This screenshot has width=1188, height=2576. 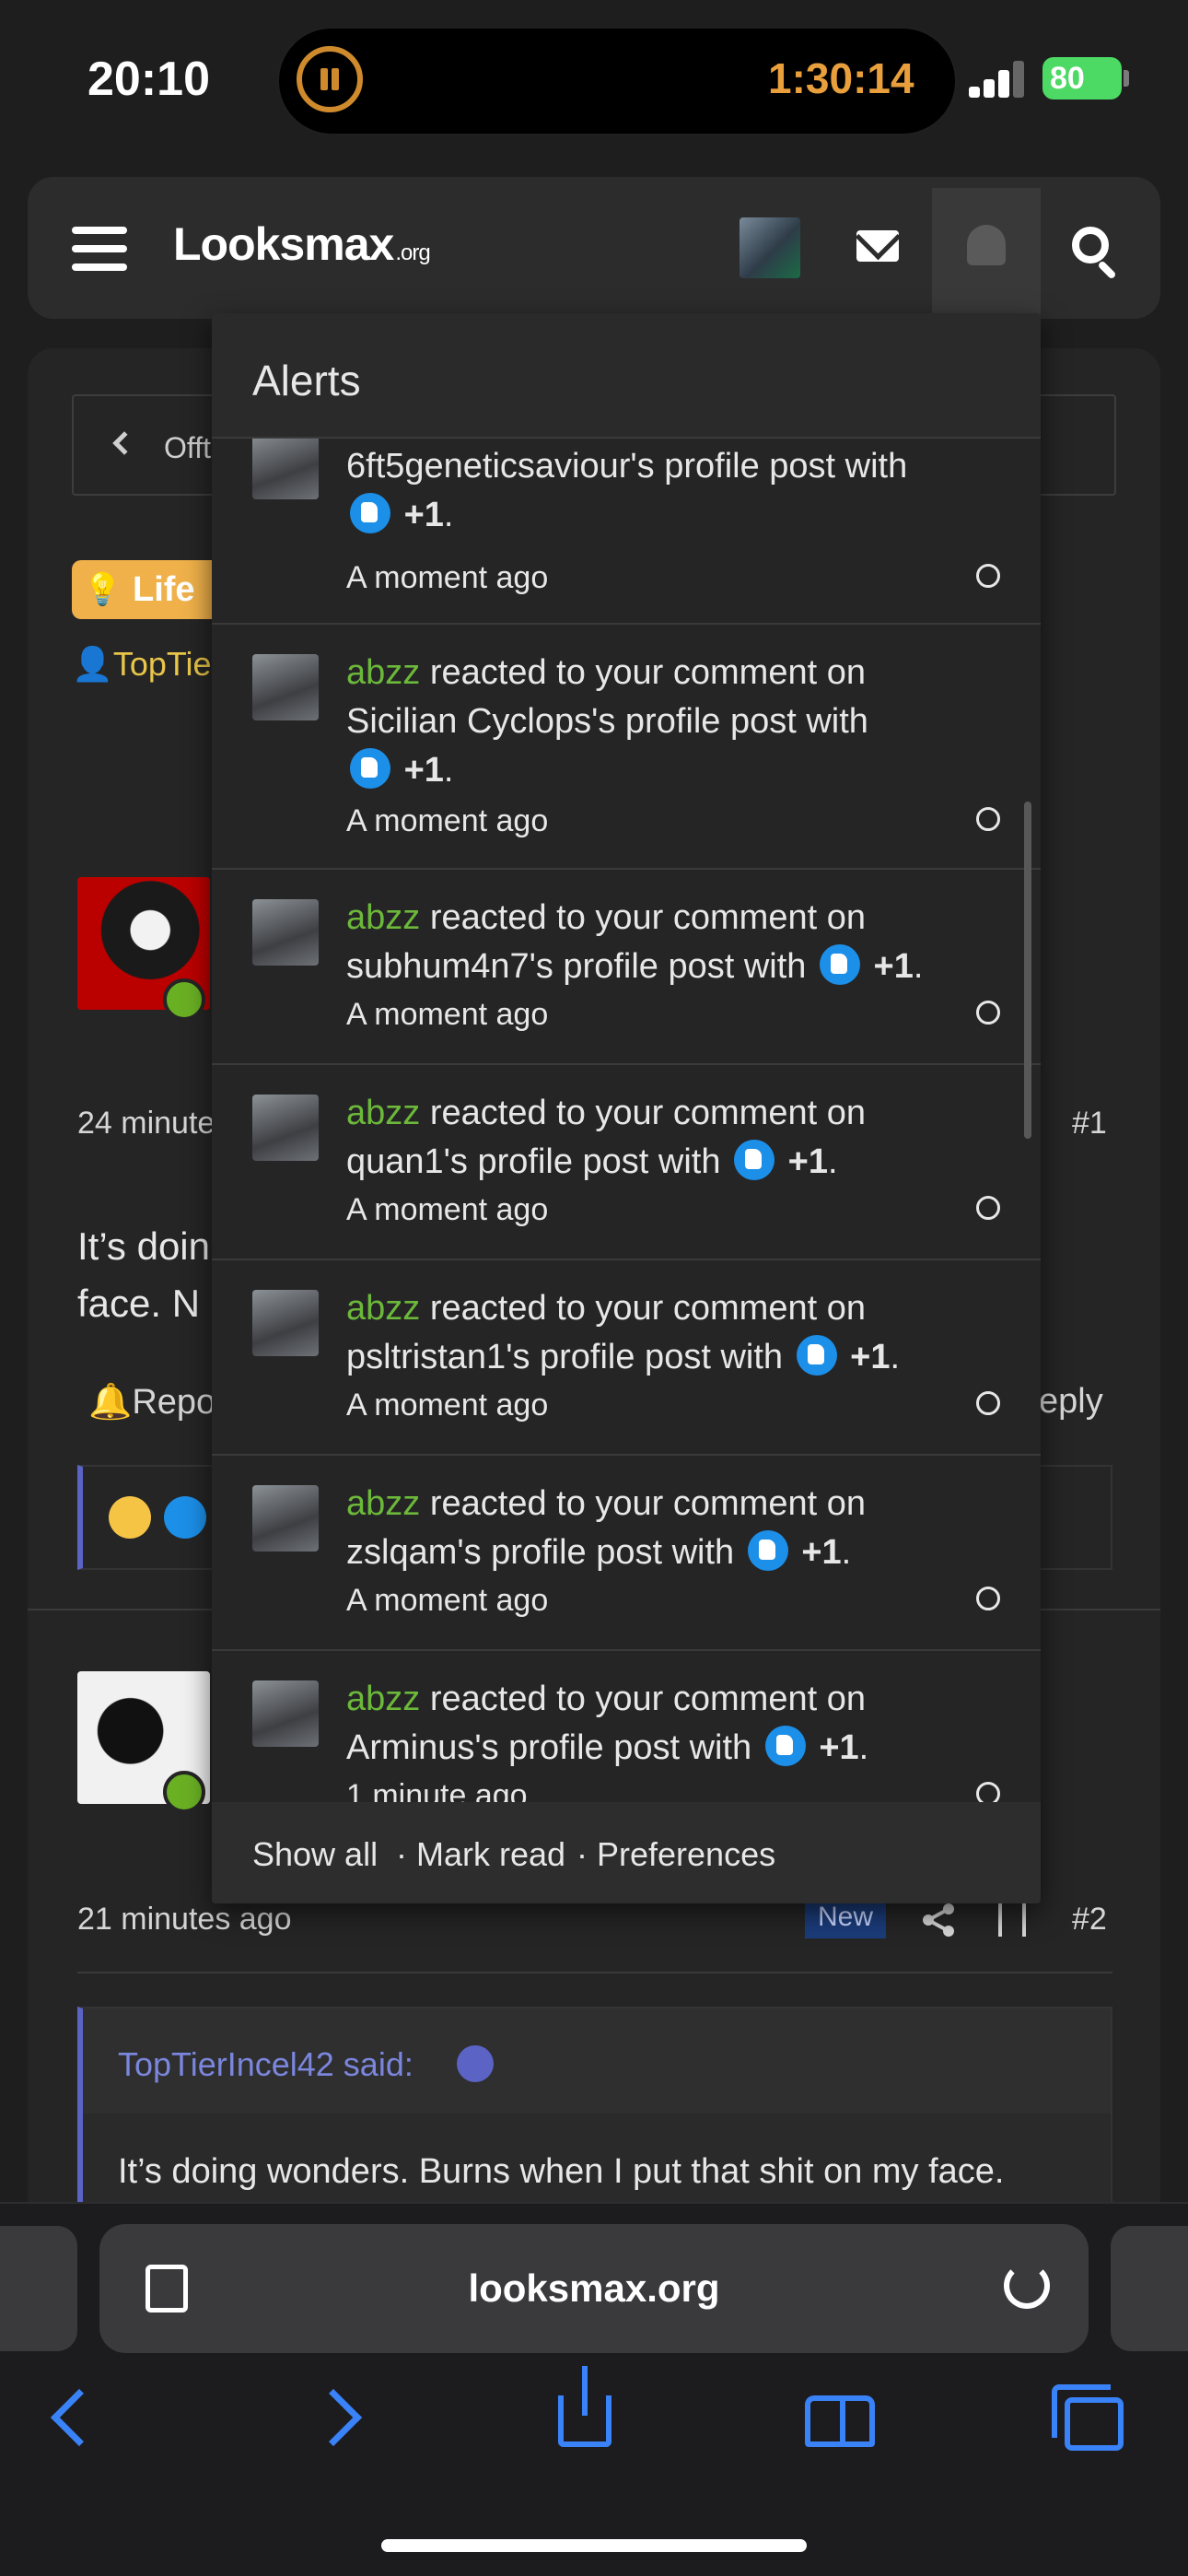 I want to click on bell-icon: 🔔, so click(x=111, y=1403).